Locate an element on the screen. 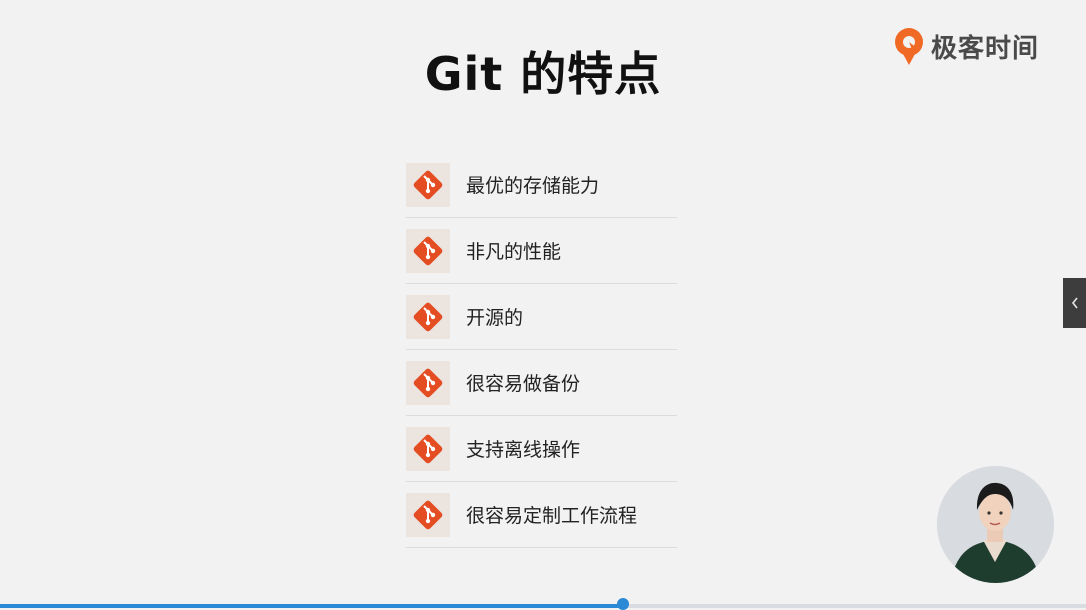 This screenshot has width=1086, height=610. progress-fill is located at coordinates (312, 606).